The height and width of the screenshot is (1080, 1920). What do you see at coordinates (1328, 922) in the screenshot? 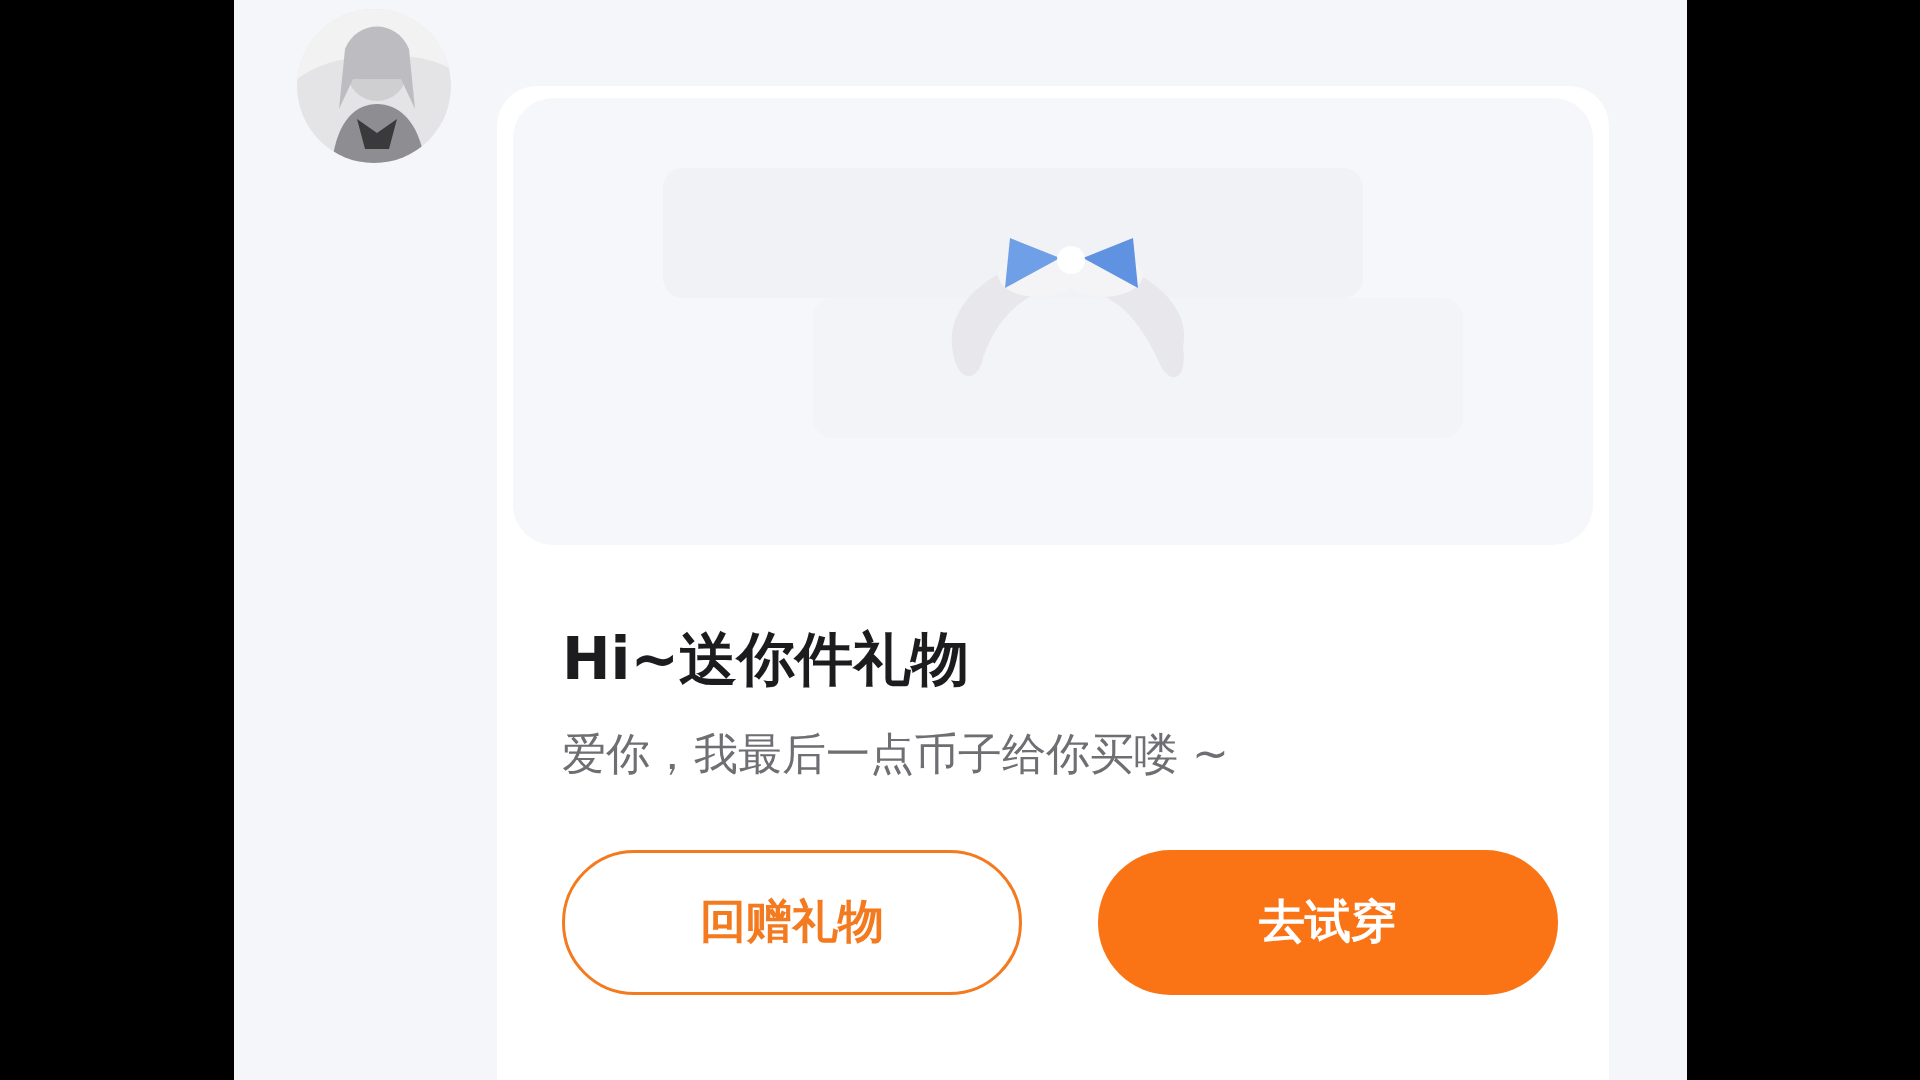
I see `try-on-button: 去试穿` at bounding box center [1328, 922].